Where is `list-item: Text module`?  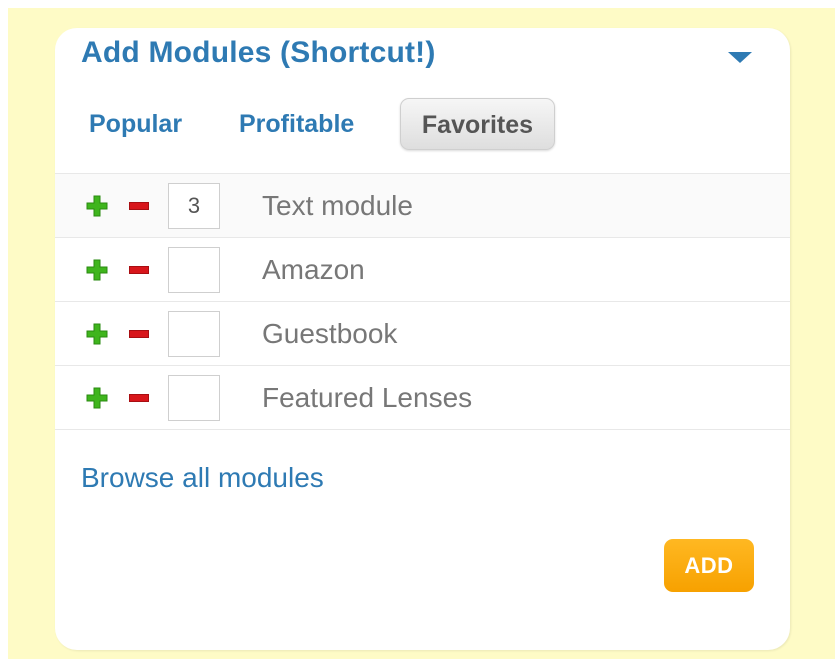 list-item: Text module is located at coordinates (422, 206).